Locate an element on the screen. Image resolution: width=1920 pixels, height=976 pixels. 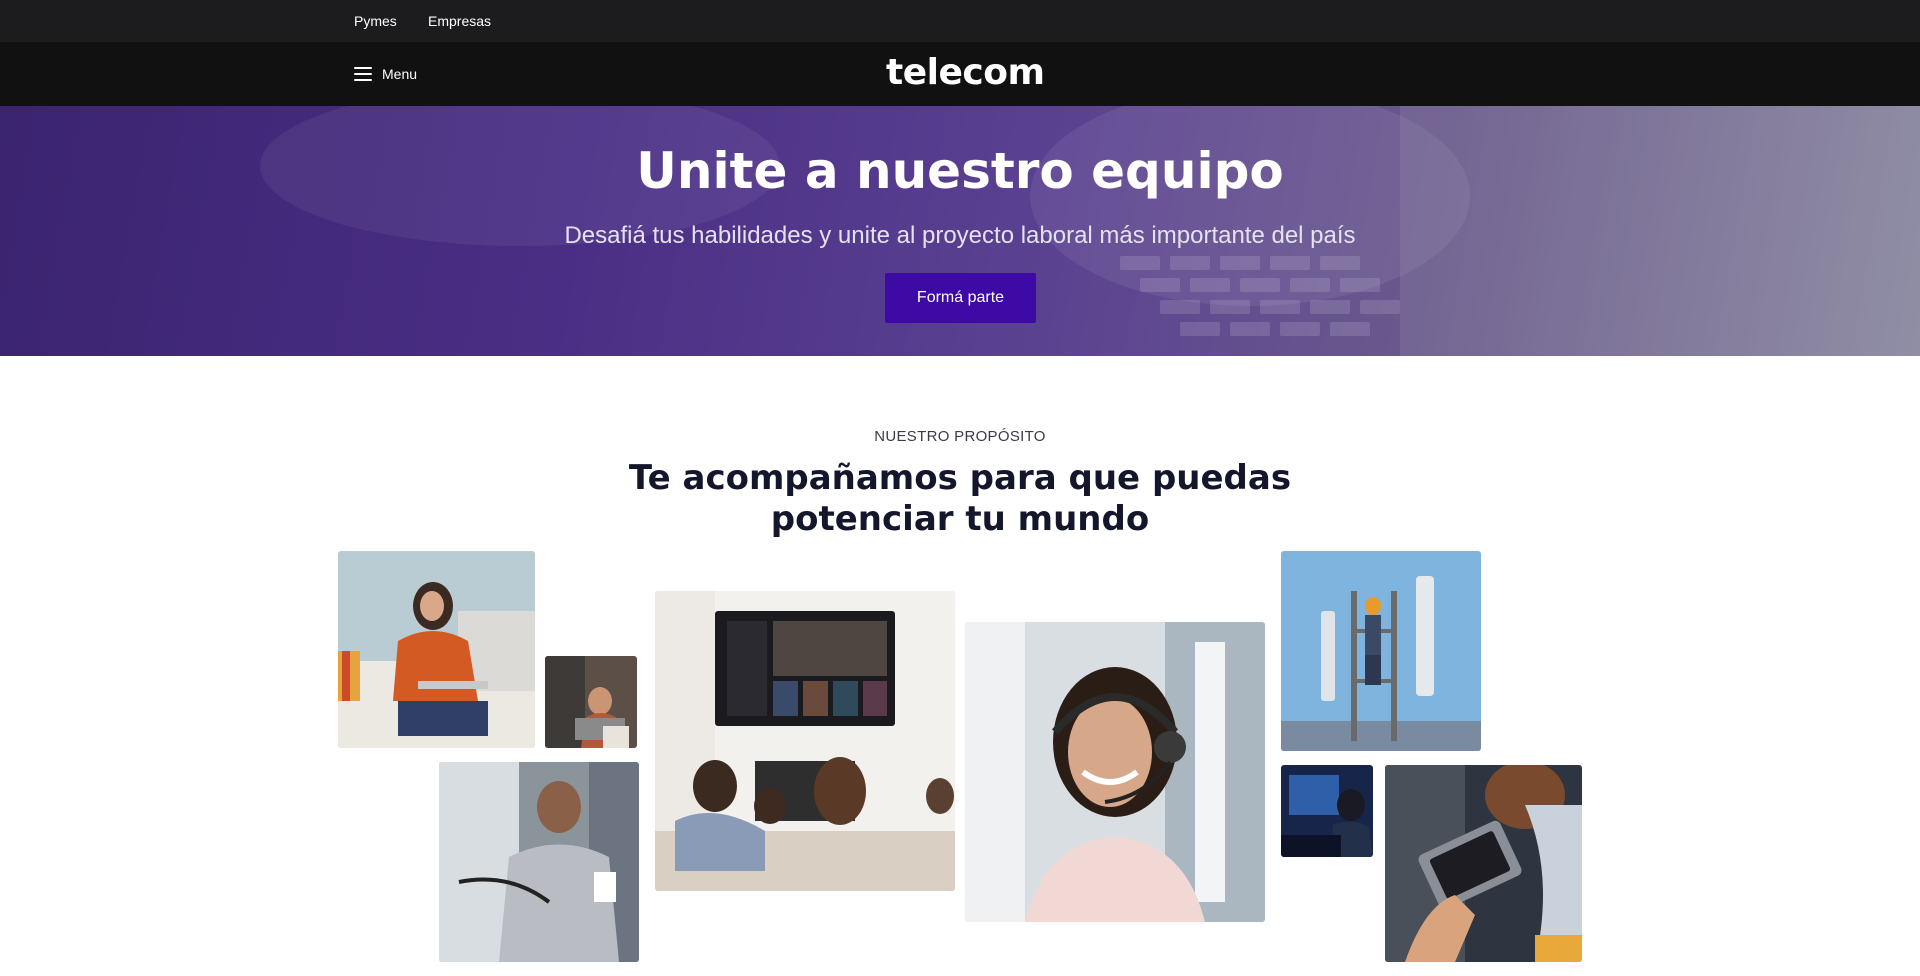
photo-call-center-agent is located at coordinates (1115, 772).